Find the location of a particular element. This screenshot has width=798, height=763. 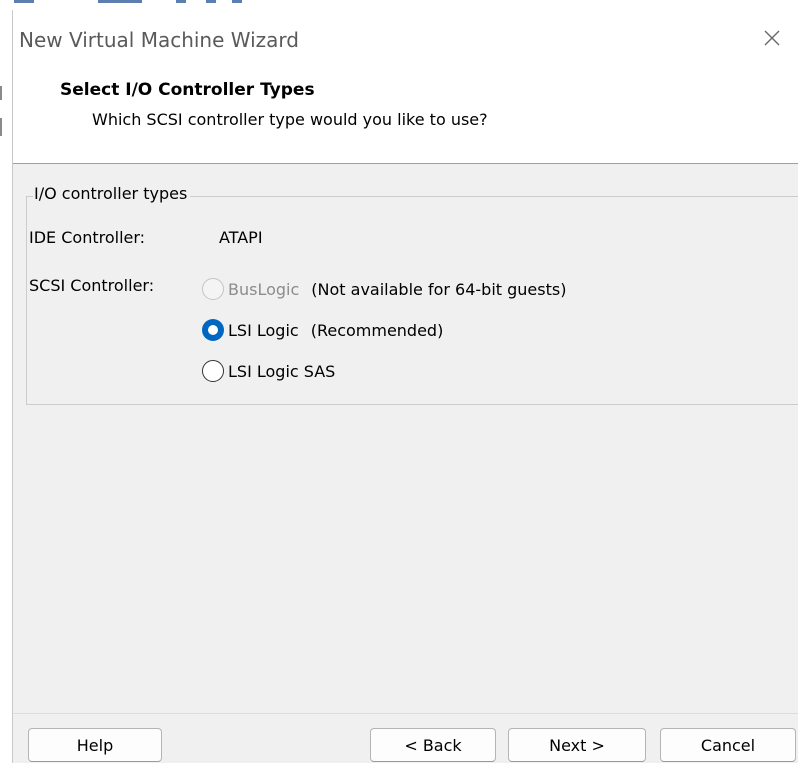

radio-button-lsi-logic-sas is located at coordinates (213, 371).